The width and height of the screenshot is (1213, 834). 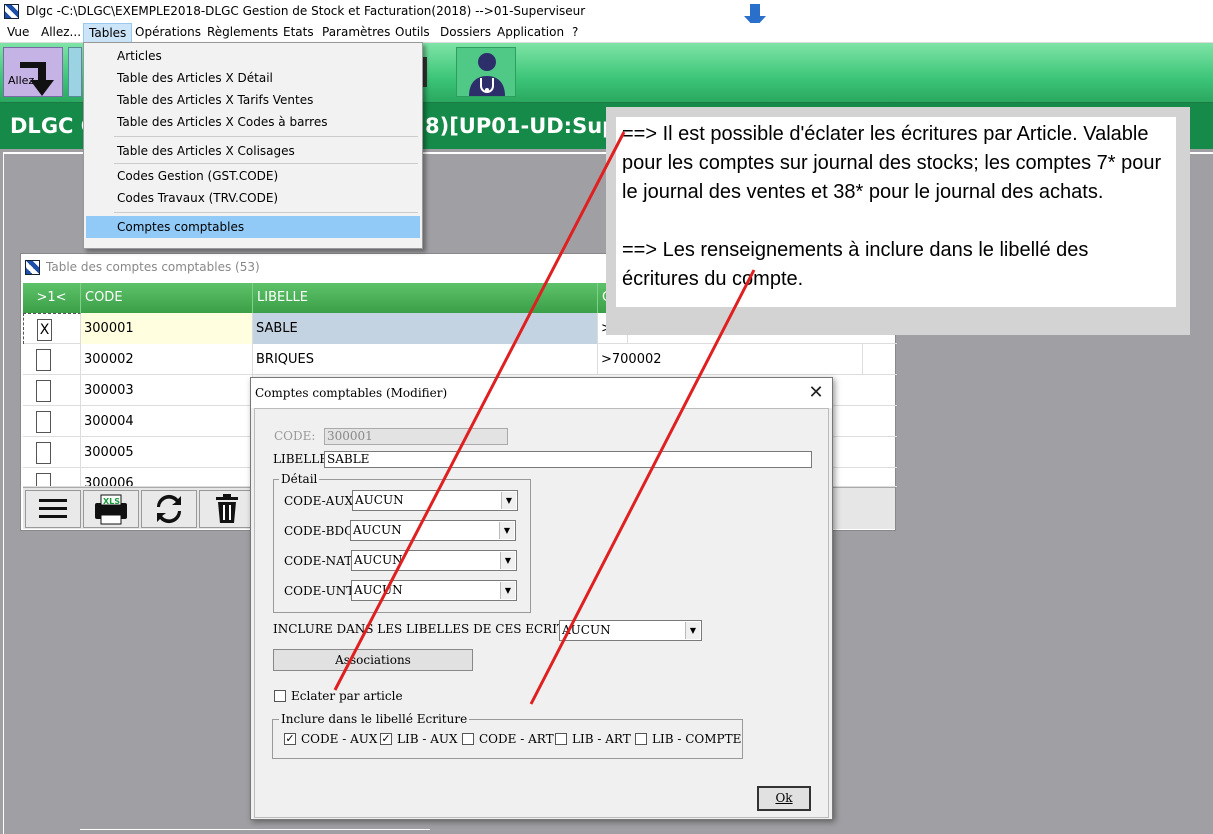 I want to click on column-header-code: CODE, so click(x=167, y=298).